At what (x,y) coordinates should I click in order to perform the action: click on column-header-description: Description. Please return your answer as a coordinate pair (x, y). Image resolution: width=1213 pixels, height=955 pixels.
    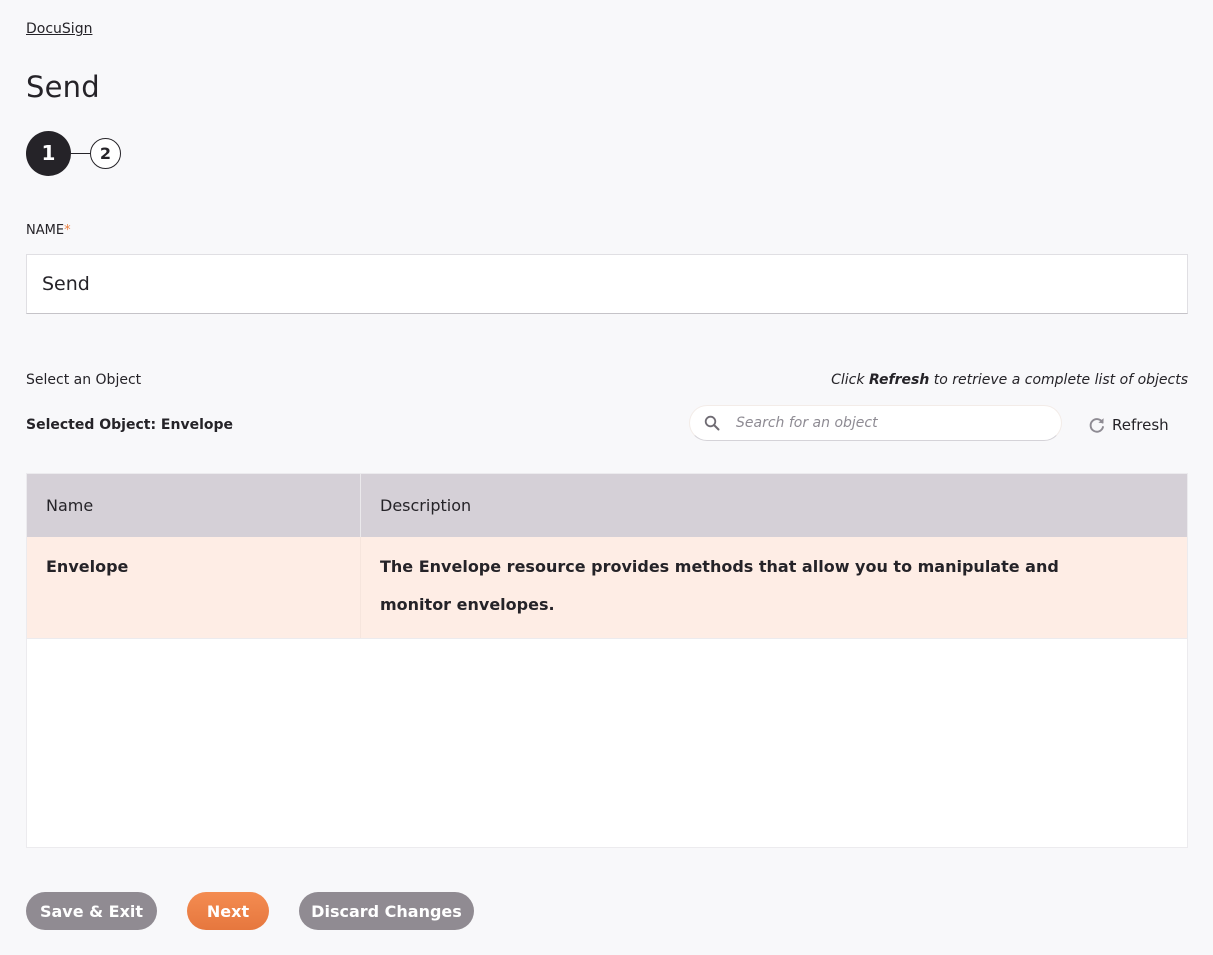
    Looking at the image, I should click on (774, 505).